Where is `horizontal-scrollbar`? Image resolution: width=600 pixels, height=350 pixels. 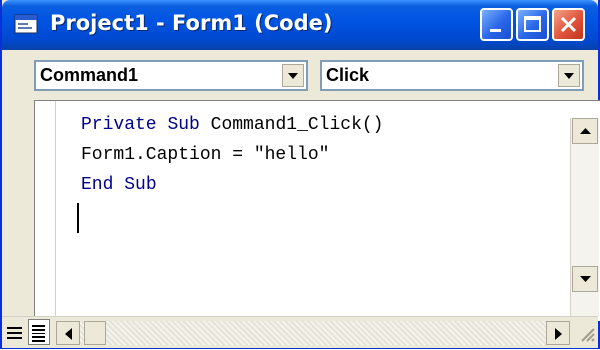
horizontal-scrollbar is located at coordinates (313, 333).